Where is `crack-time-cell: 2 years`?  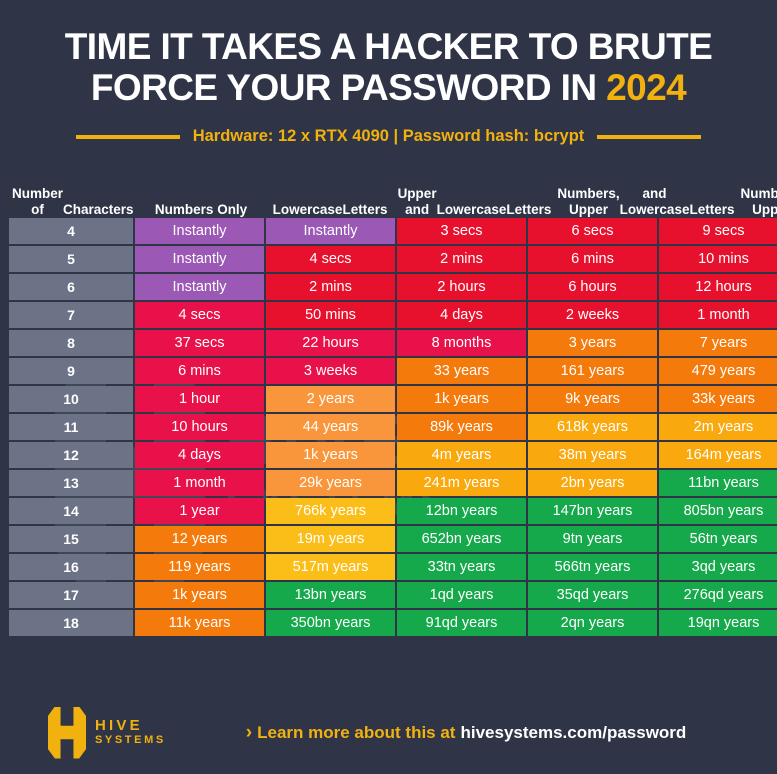
crack-time-cell: 2 years is located at coordinates (330, 399).